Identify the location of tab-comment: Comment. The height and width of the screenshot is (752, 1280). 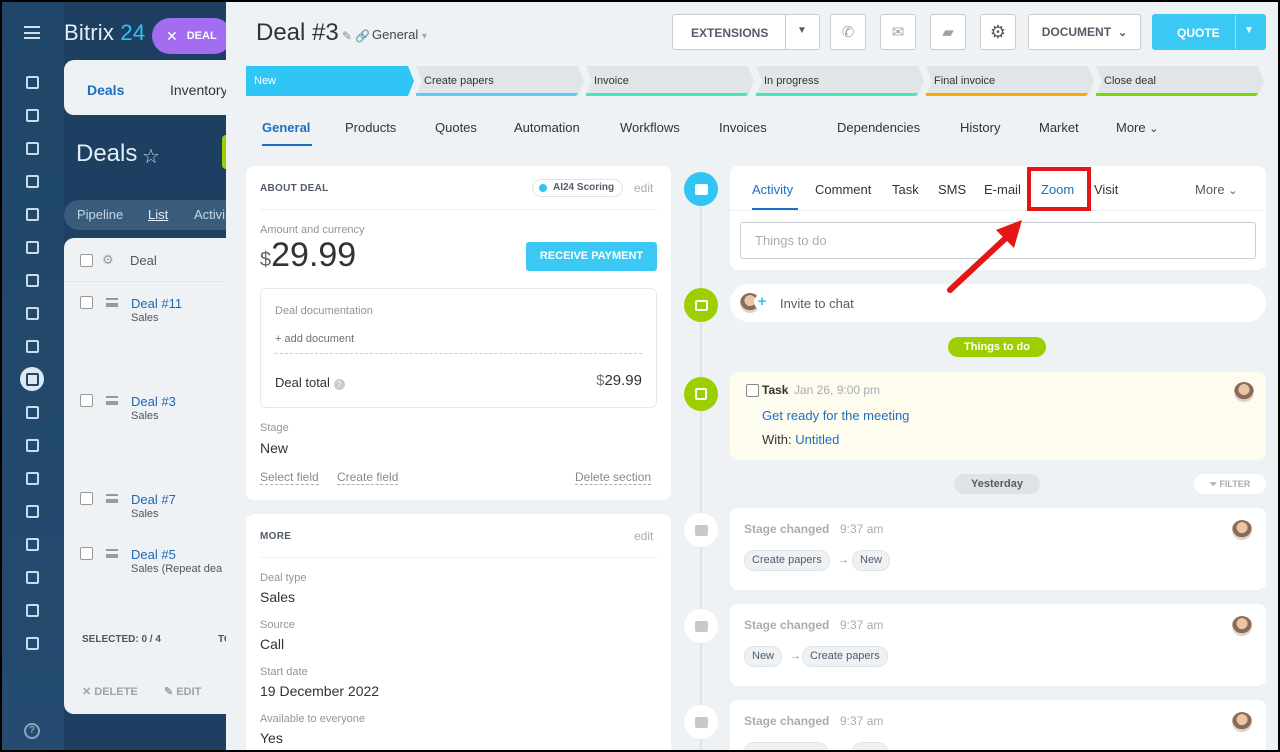
(843, 189).